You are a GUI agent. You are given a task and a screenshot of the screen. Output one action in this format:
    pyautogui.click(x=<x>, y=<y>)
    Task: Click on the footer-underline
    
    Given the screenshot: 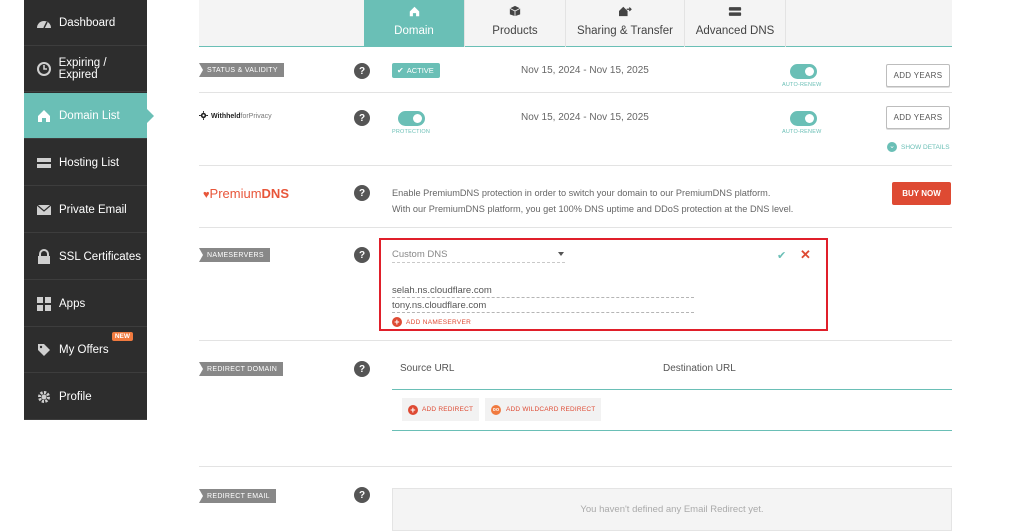 What is the action you would take?
    pyautogui.click(x=672, y=430)
    